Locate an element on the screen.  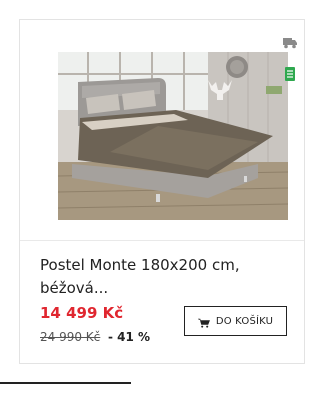
add-to-cart-label: DO KOŠÍKU is located at coordinates (244, 321).